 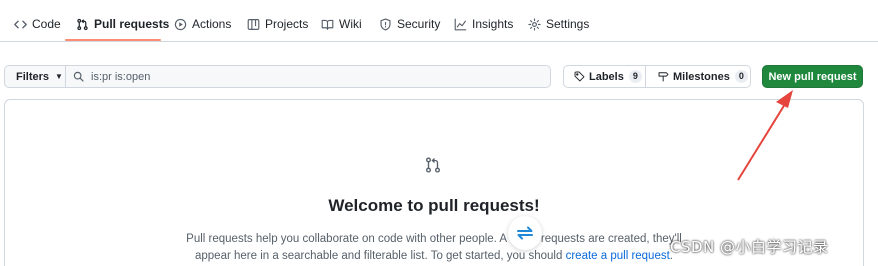 What do you see at coordinates (741, 76) in the screenshot?
I see `milestones-count-badge: 0` at bounding box center [741, 76].